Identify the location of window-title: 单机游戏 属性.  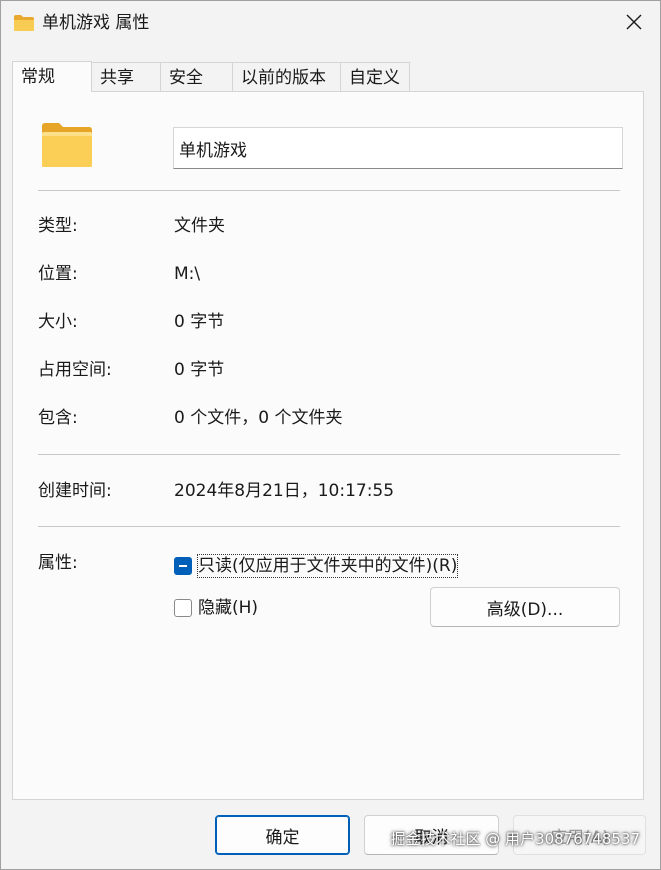
(96, 23).